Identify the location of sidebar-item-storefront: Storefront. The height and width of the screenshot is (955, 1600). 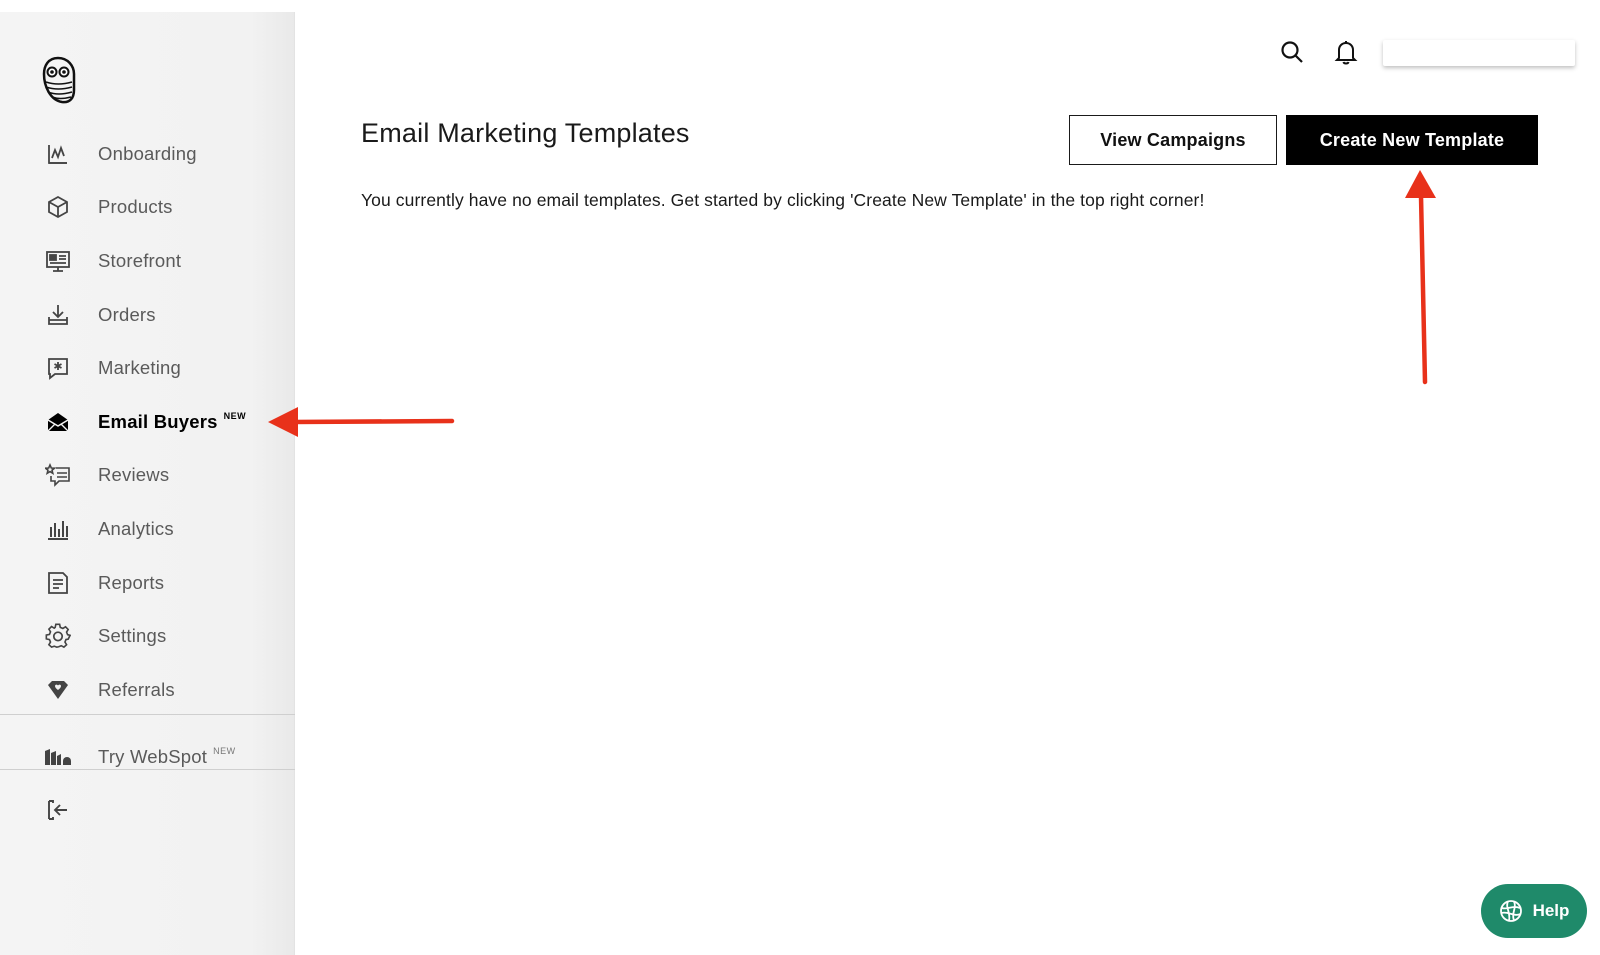
(147, 261).